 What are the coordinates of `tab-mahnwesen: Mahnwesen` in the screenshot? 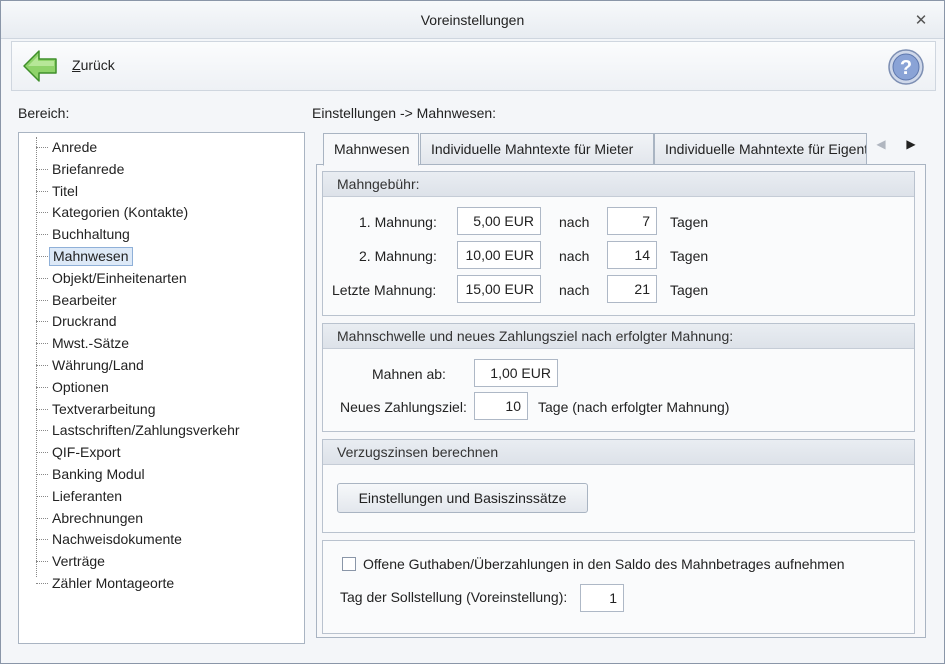 It's located at (371, 149).